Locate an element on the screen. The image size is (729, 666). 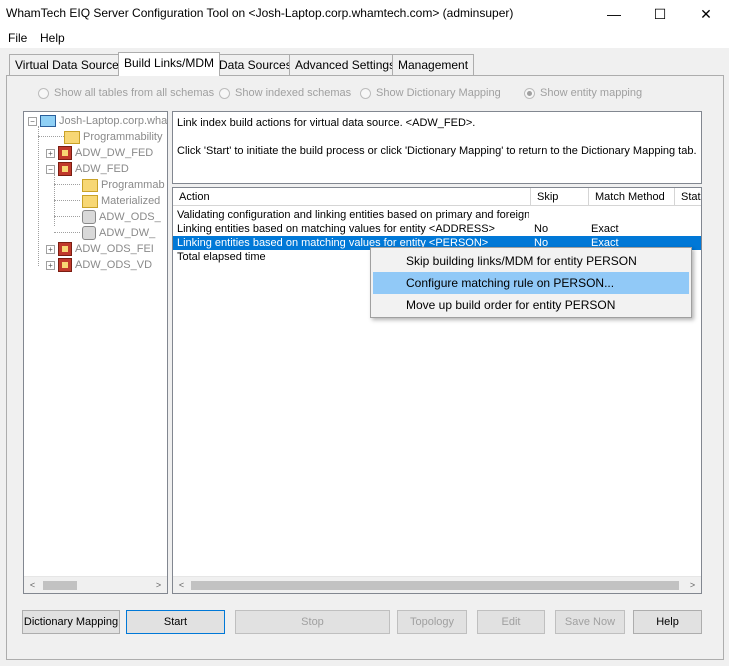
cell-method is located at coordinates (632, 215).